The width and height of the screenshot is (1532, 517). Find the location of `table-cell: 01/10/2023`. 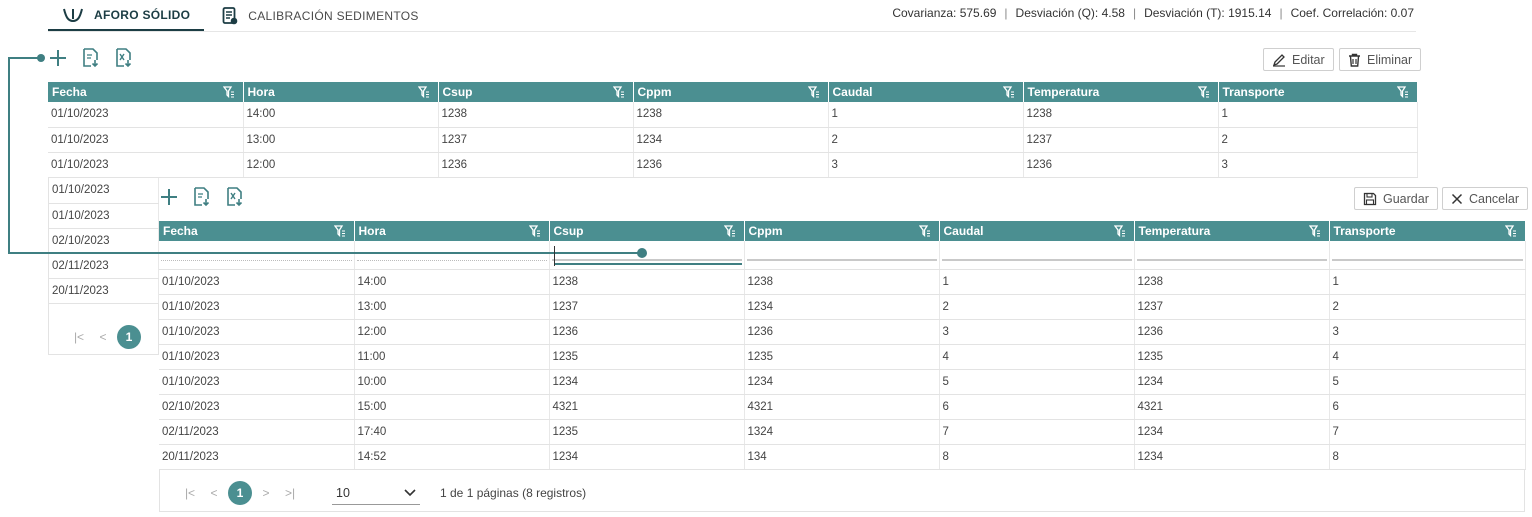

table-cell: 01/10/2023 is located at coordinates (146, 115).